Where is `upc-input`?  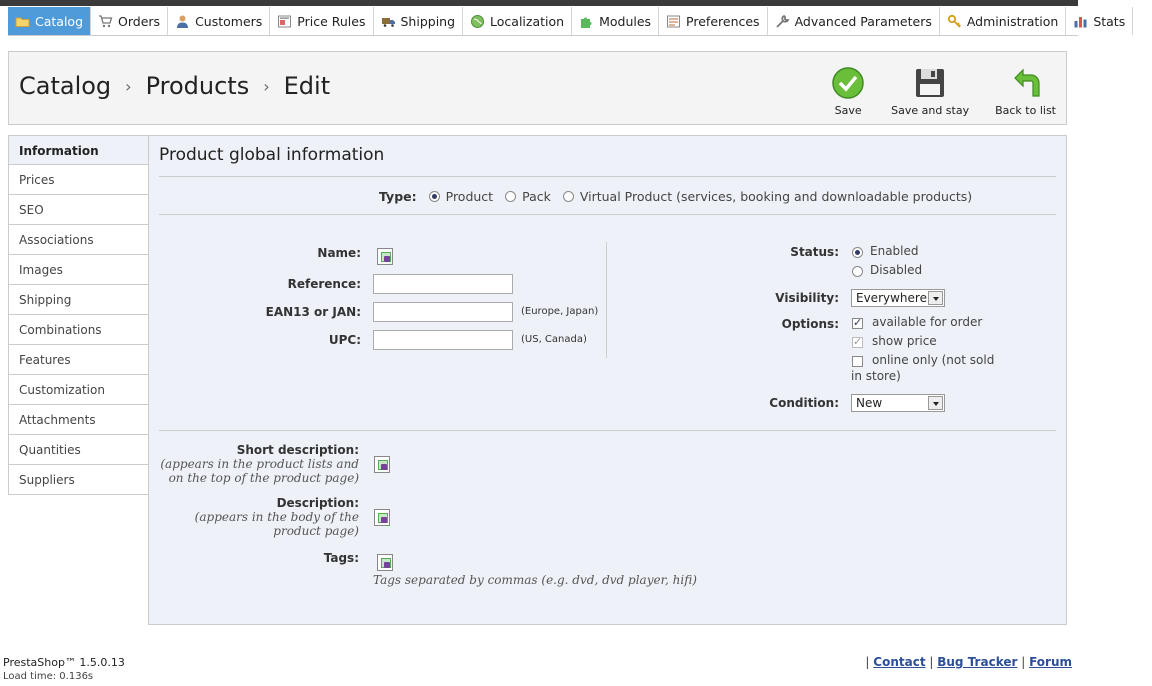 upc-input is located at coordinates (443, 340).